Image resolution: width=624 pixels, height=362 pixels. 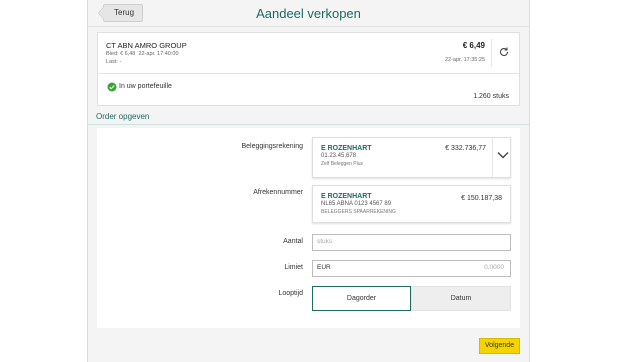 What do you see at coordinates (473, 45) in the screenshot?
I see `security-price: € 6,49` at bounding box center [473, 45].